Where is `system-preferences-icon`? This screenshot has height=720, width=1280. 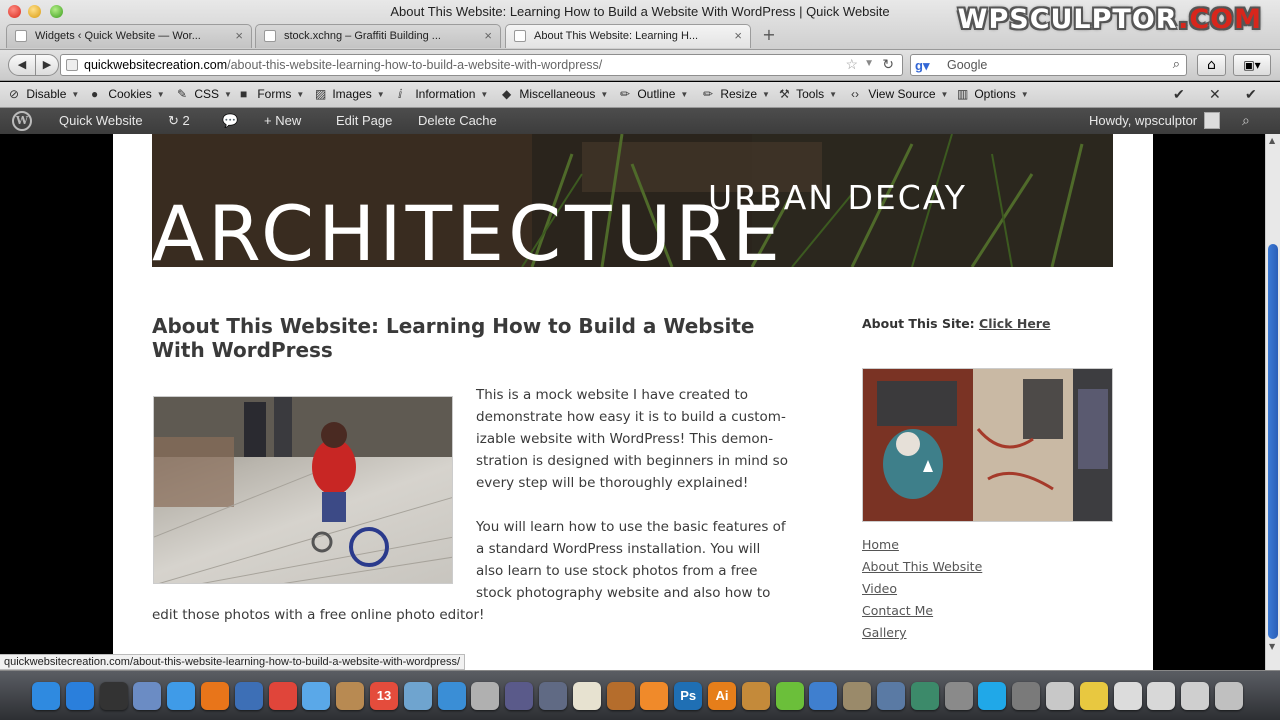 system-preferences-icon is located at coordinates (958, 696).